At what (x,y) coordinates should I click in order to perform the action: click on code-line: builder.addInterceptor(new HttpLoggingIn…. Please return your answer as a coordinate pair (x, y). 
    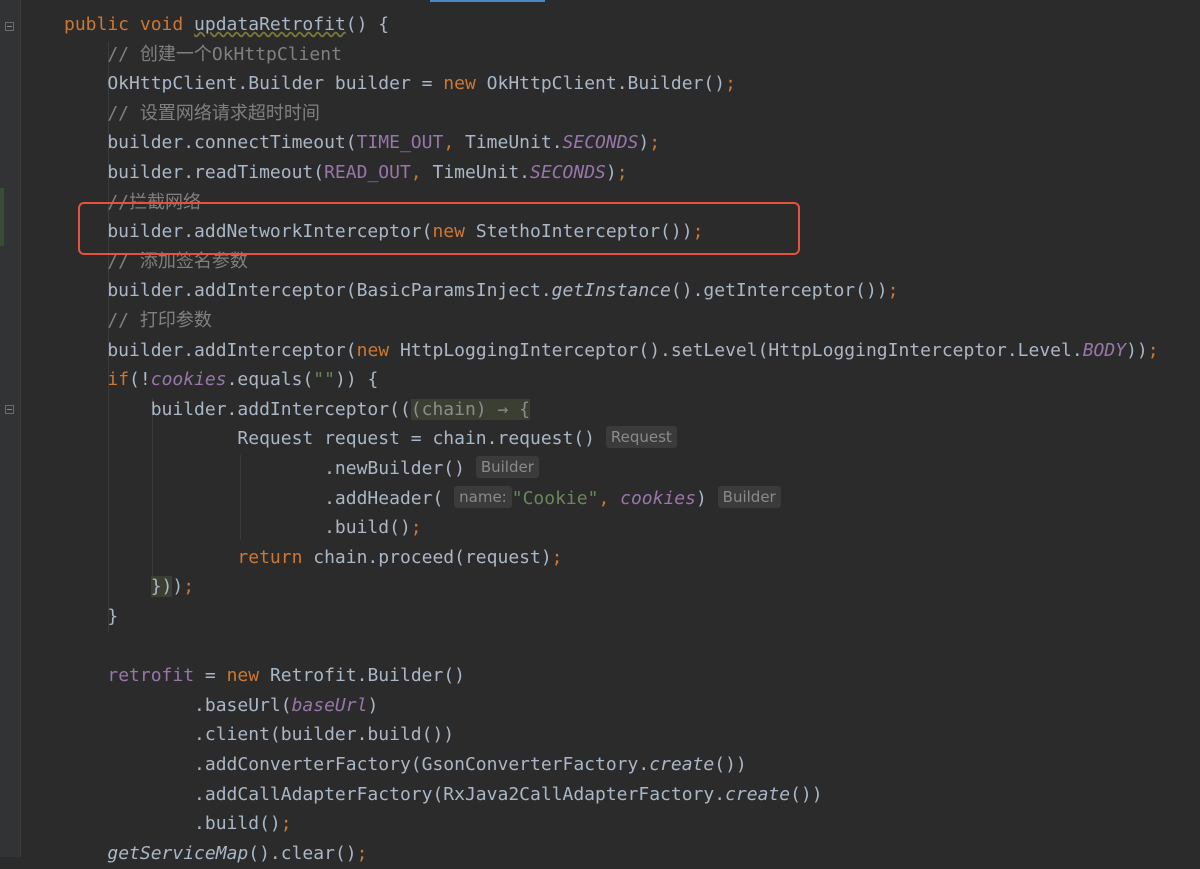
    Looking at the image, I should click on (611, 351).